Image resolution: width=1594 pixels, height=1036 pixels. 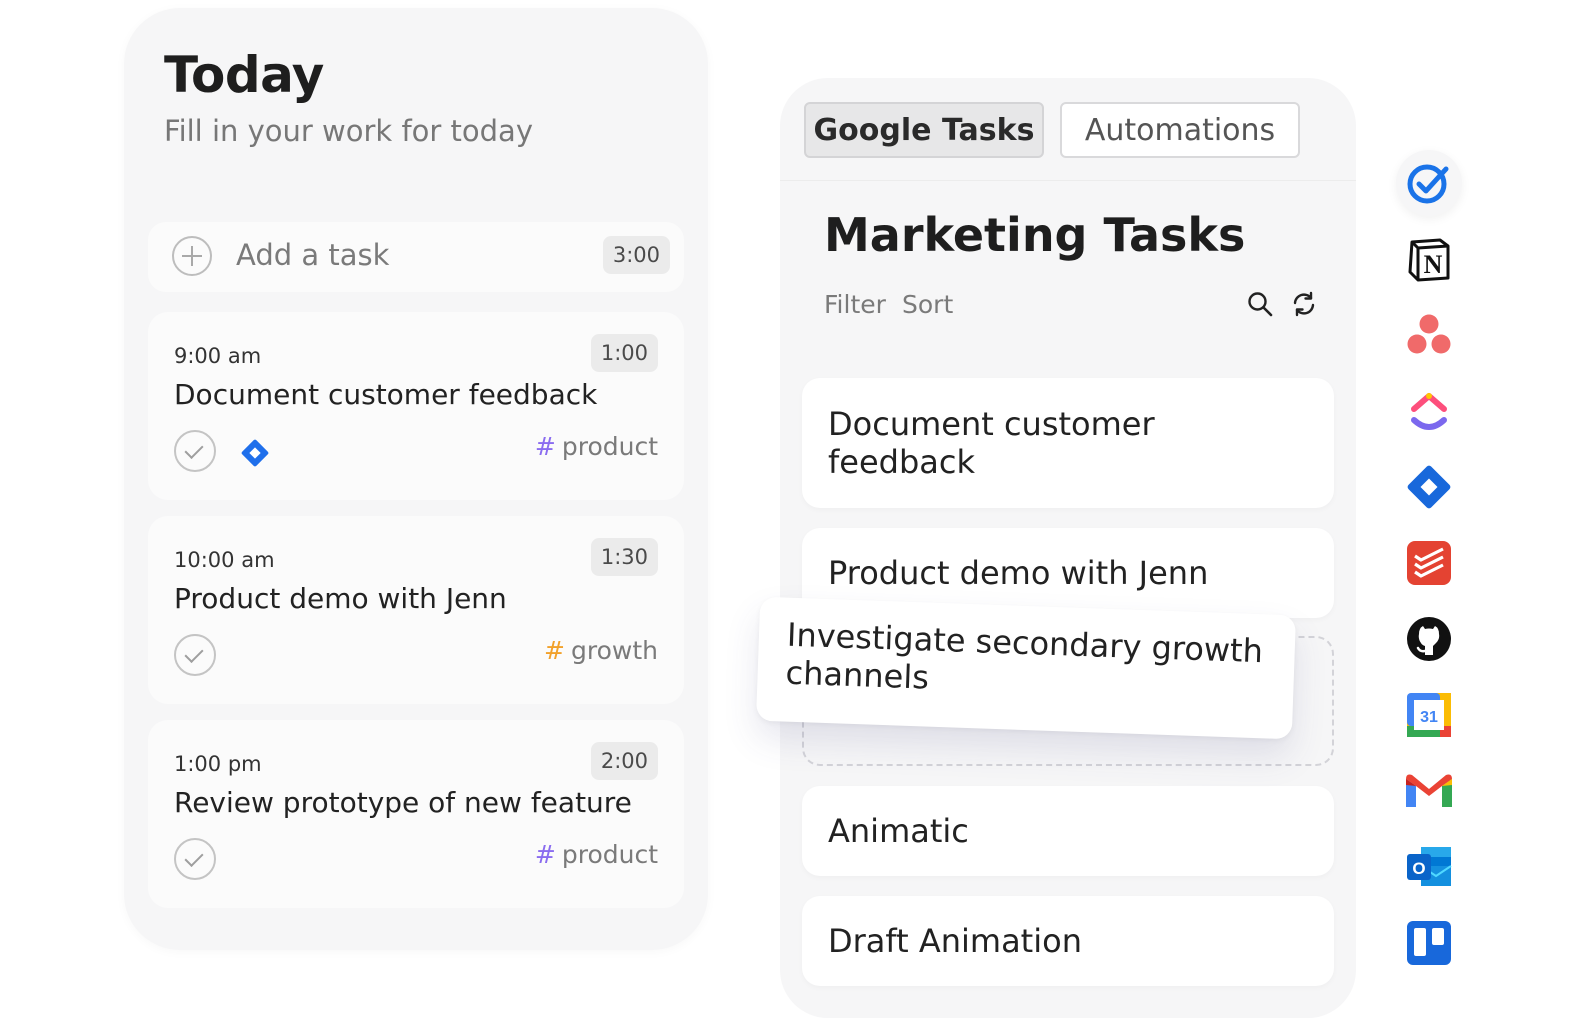 I want to click on task-title: Document customer feedback, so click(x=385, y=394).